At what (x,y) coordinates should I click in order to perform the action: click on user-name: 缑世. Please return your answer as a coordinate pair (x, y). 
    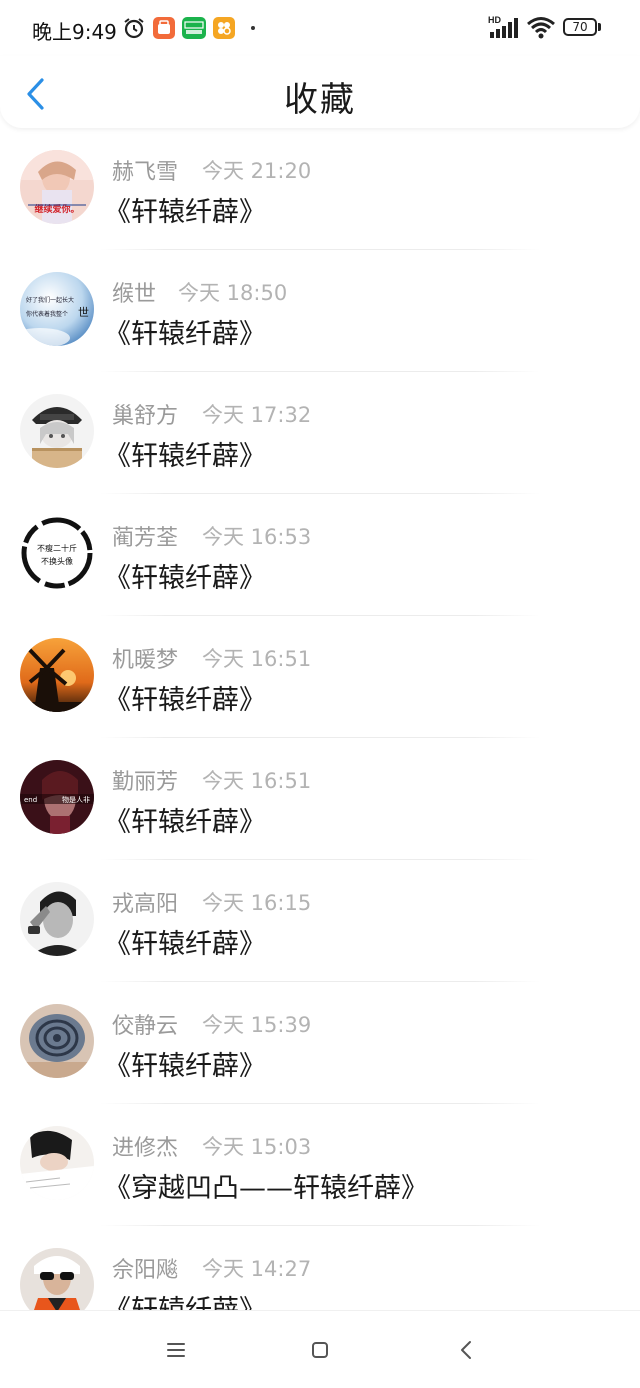
    Looking at the image, I should click on (134, 294).